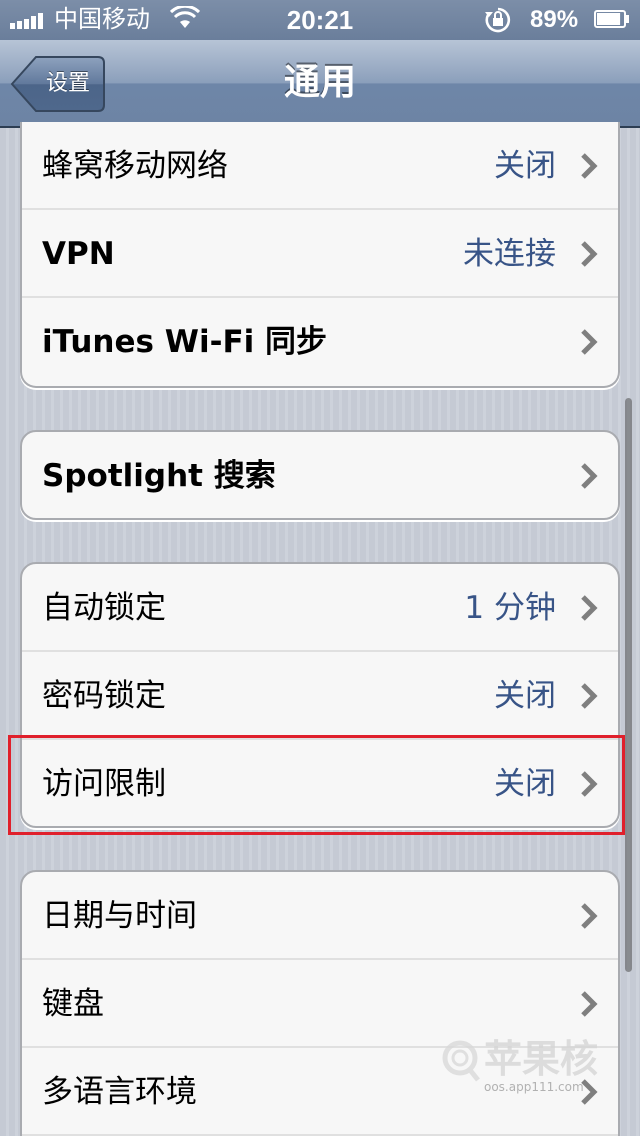 Image resolution: width=640 pixels, height=1136 pixels. I want to click on list-item-auto-lock: 自动锁定 1 分钟, so click(320, 608).